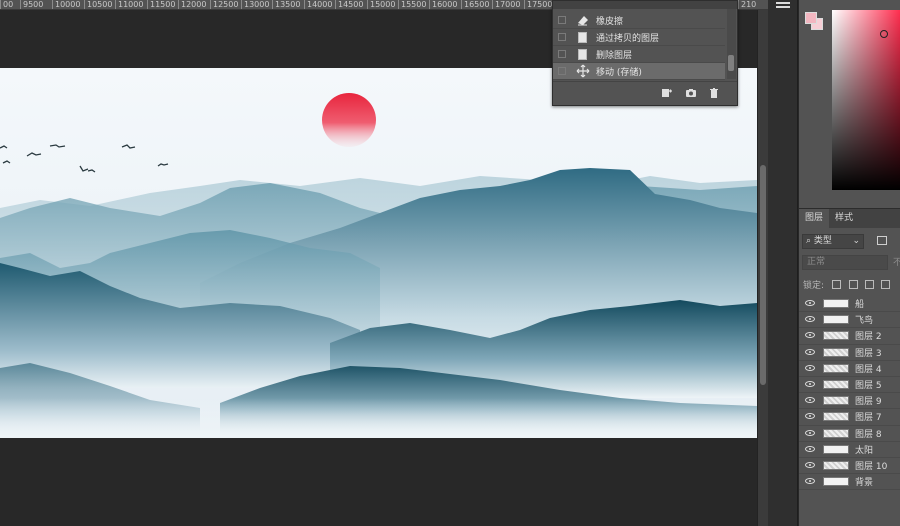 The image size is (900, 526). I want to click on blend-mode-select: 正常, so click(845, 262).